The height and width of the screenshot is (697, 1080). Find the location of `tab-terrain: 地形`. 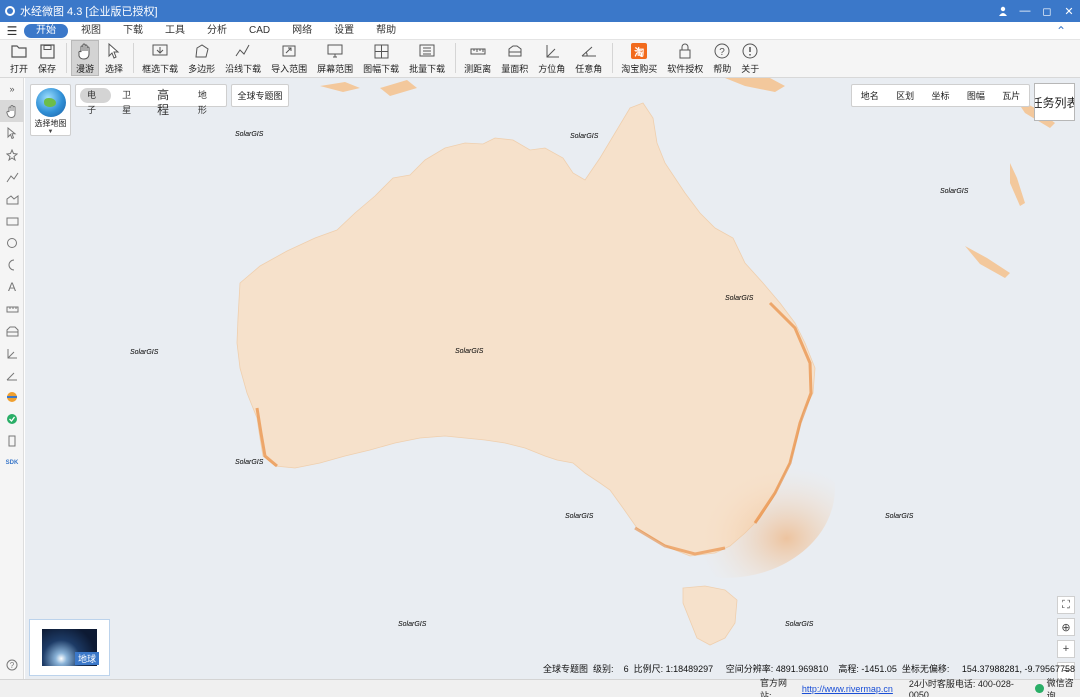

tab-terrain: 地形 is located at coordinates (206, 101).